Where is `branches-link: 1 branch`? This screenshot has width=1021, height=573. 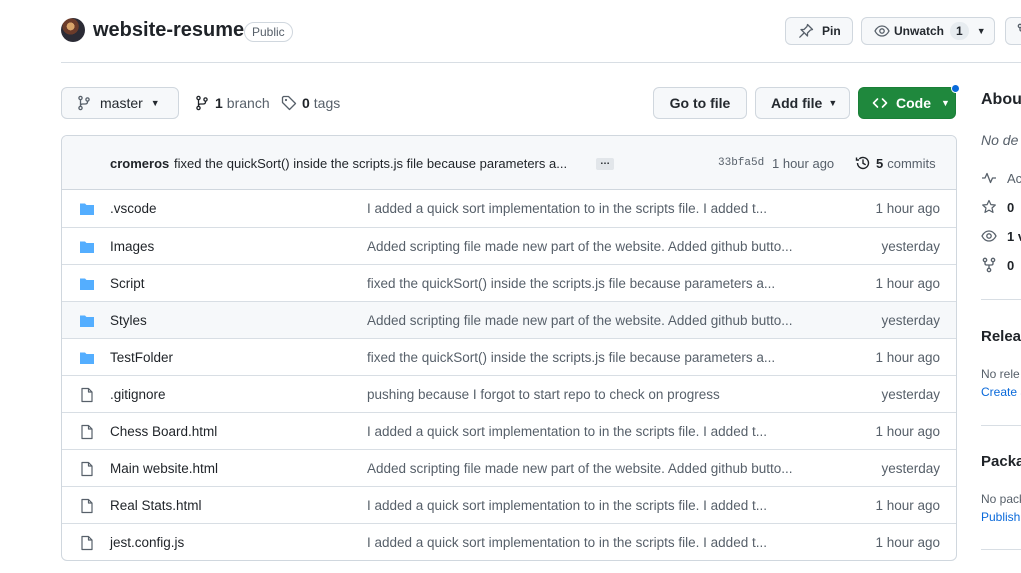 branches-link: 1 branch is located at coordinates (232, 103).